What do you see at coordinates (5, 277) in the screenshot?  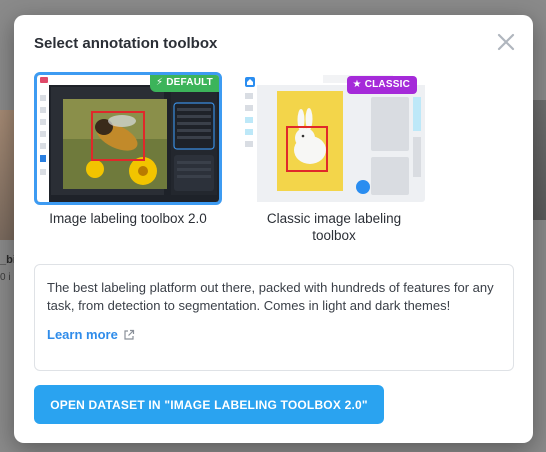 I see `background-sublabel: 0 i` at bounding box center [5, 277].